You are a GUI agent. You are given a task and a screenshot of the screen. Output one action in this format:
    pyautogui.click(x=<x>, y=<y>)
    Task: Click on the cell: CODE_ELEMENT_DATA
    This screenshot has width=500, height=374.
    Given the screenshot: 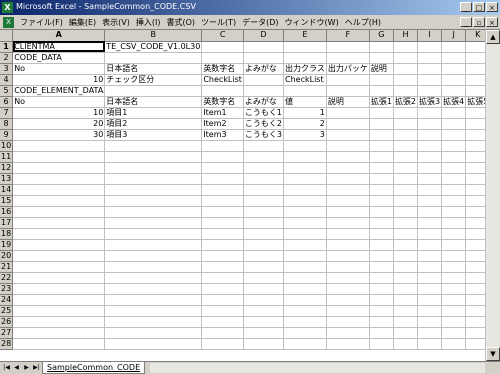 What is the action you would take?
    pyautogui.click(x=59, y=91)
    